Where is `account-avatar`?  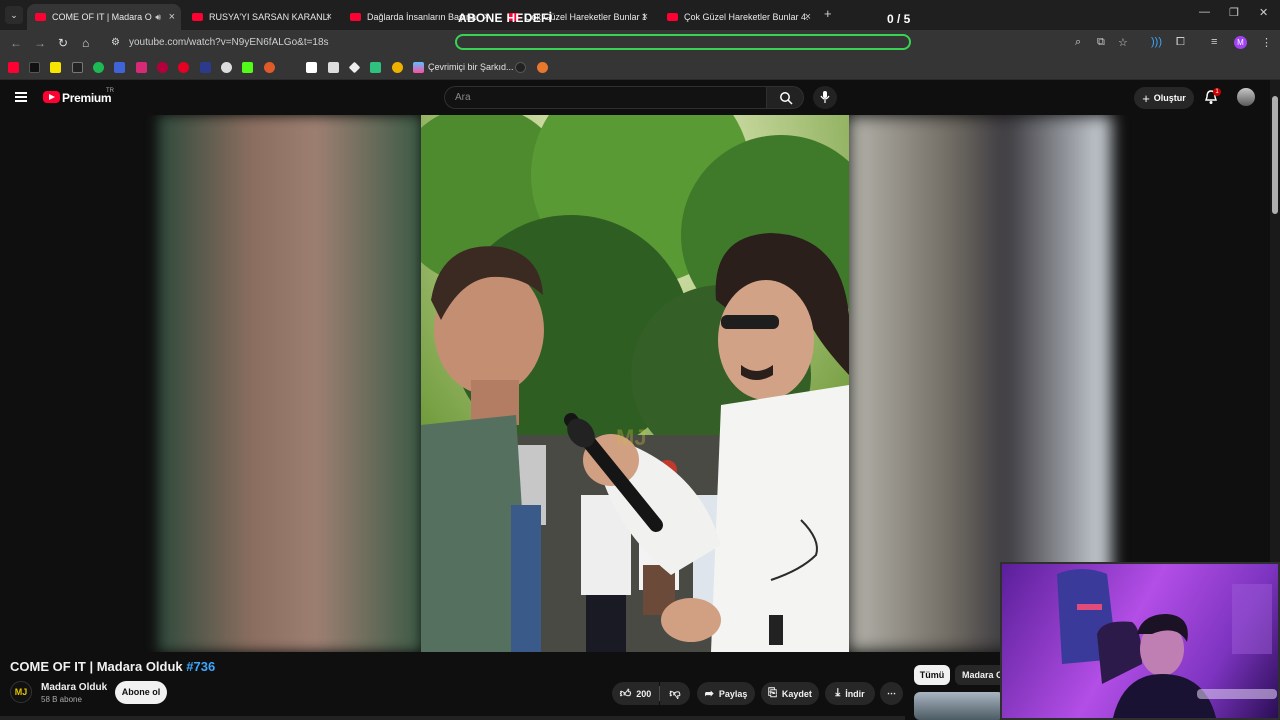 account-avatar is located at coordinates (1246, 97).